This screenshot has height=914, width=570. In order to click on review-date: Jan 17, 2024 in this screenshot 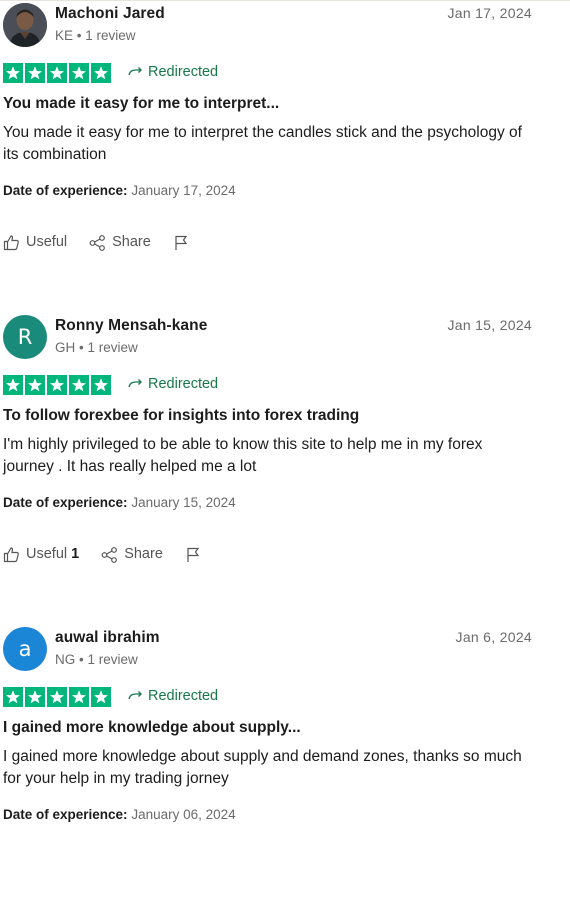, I will do `click(489, 13)`.